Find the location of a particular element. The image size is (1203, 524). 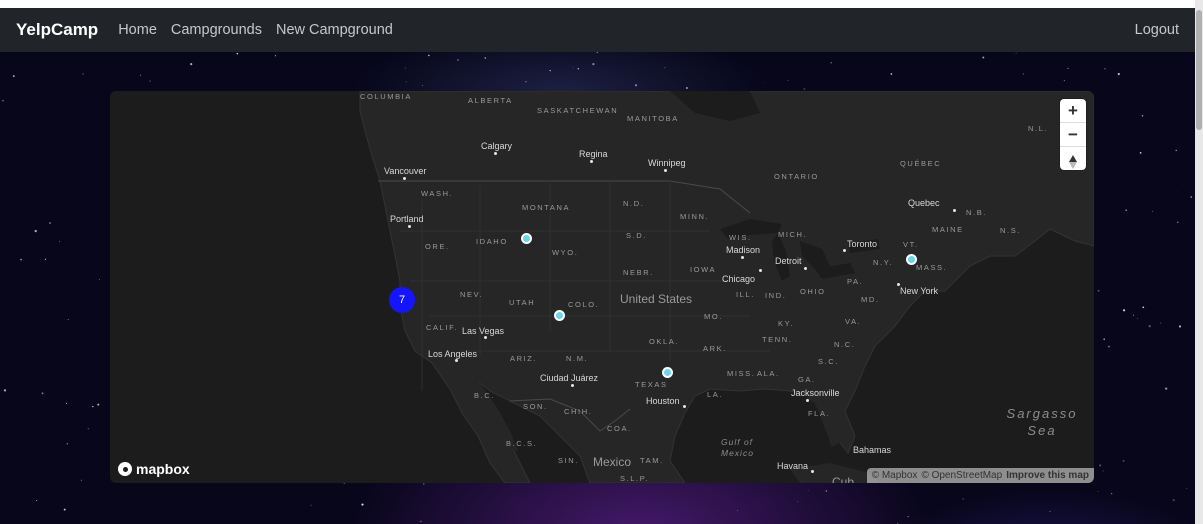

label-sargasso-sea: Sargasso Sea is located at coordinates (1042, 422).